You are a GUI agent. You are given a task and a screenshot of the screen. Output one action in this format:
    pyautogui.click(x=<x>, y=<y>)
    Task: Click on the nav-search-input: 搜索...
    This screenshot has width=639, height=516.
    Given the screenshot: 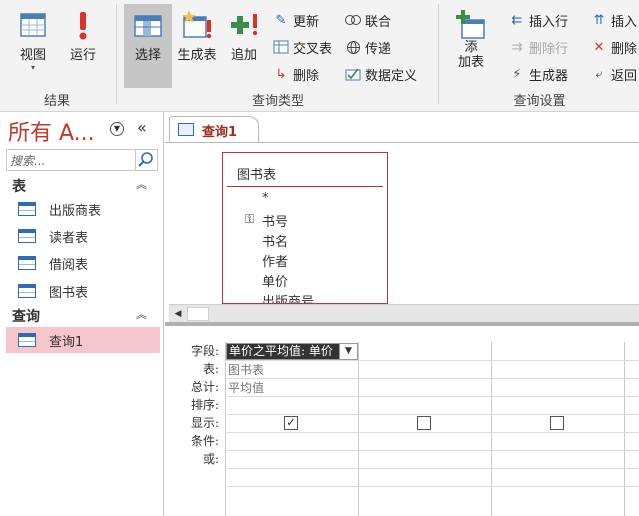 What is the action you would take?
    pyautogui.click(x=82, y=160)
    